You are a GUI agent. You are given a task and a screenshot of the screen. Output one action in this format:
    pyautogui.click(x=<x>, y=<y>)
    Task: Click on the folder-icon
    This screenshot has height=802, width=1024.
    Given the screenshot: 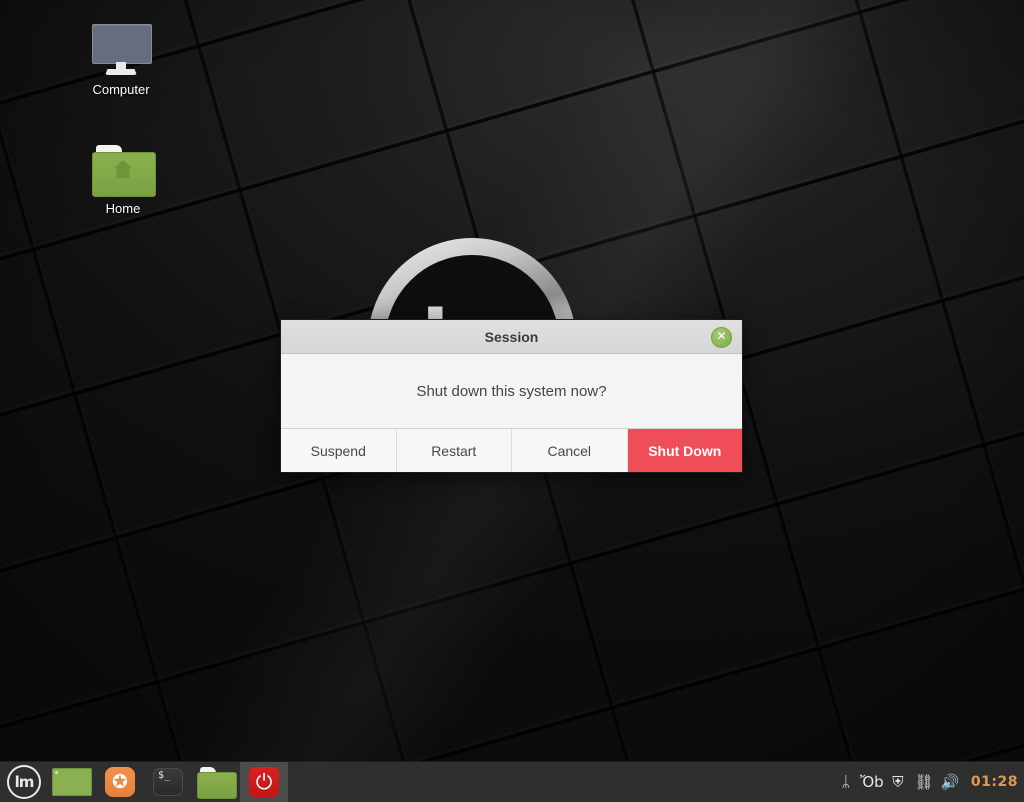 What is the action you would take?
    pyautogui.click(x=217, y=783)
    